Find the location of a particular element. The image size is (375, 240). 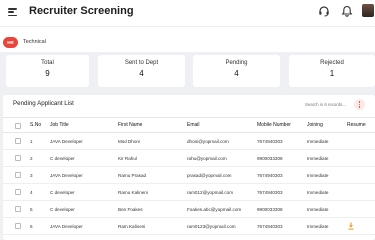

cell-first-name: Msd Dhoni is located at coordinates (129, 141).